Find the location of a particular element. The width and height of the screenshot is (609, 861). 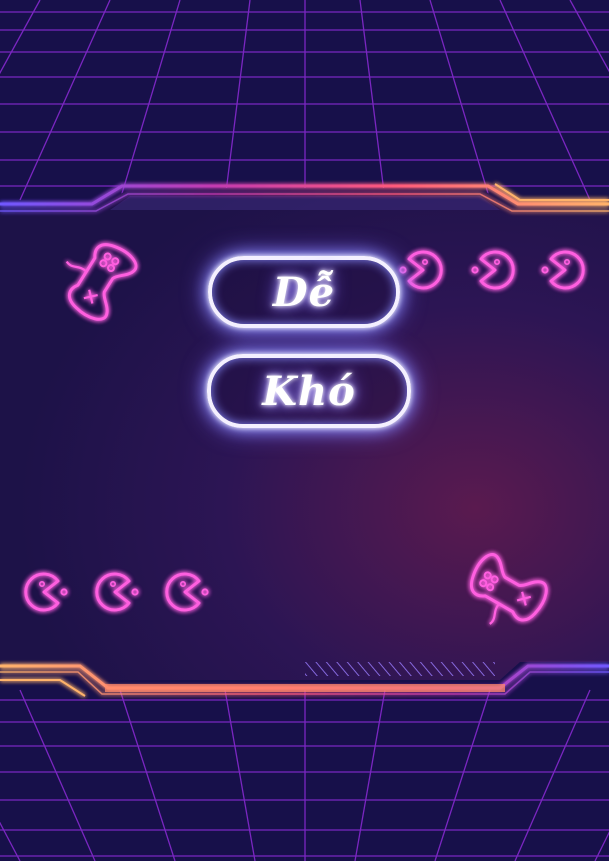

easy-button: Dễ is located at coordinates (304, 292).